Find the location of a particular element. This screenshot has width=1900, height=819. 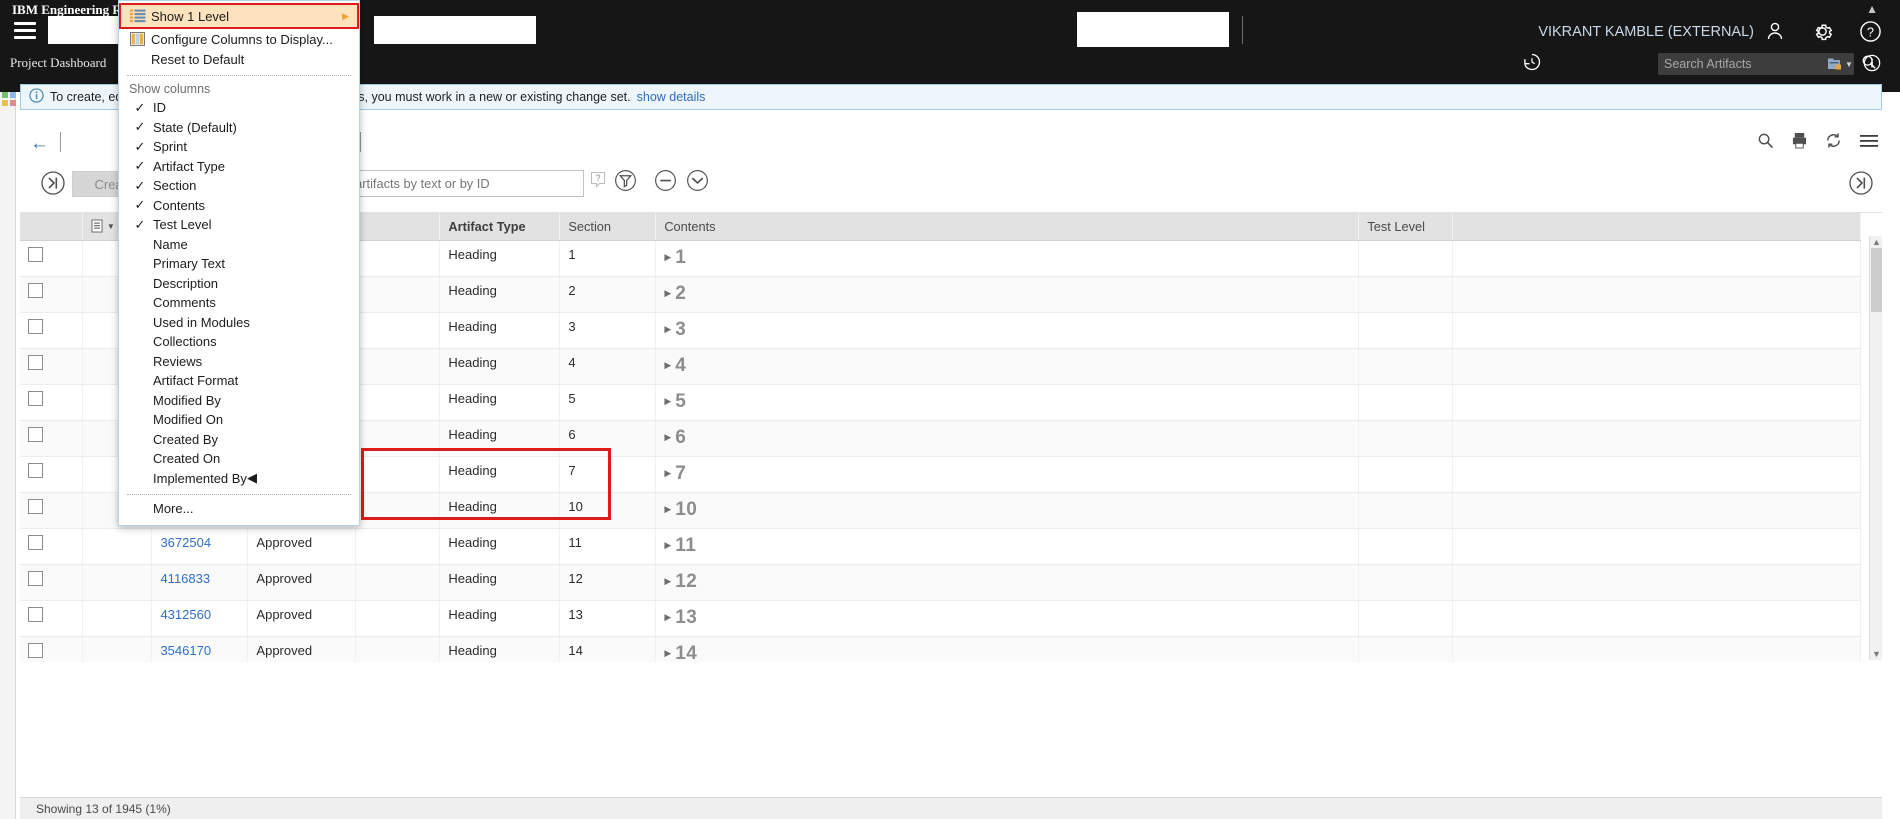

cell-contents: ▶ 7 is located at coordinates (1007, 474).